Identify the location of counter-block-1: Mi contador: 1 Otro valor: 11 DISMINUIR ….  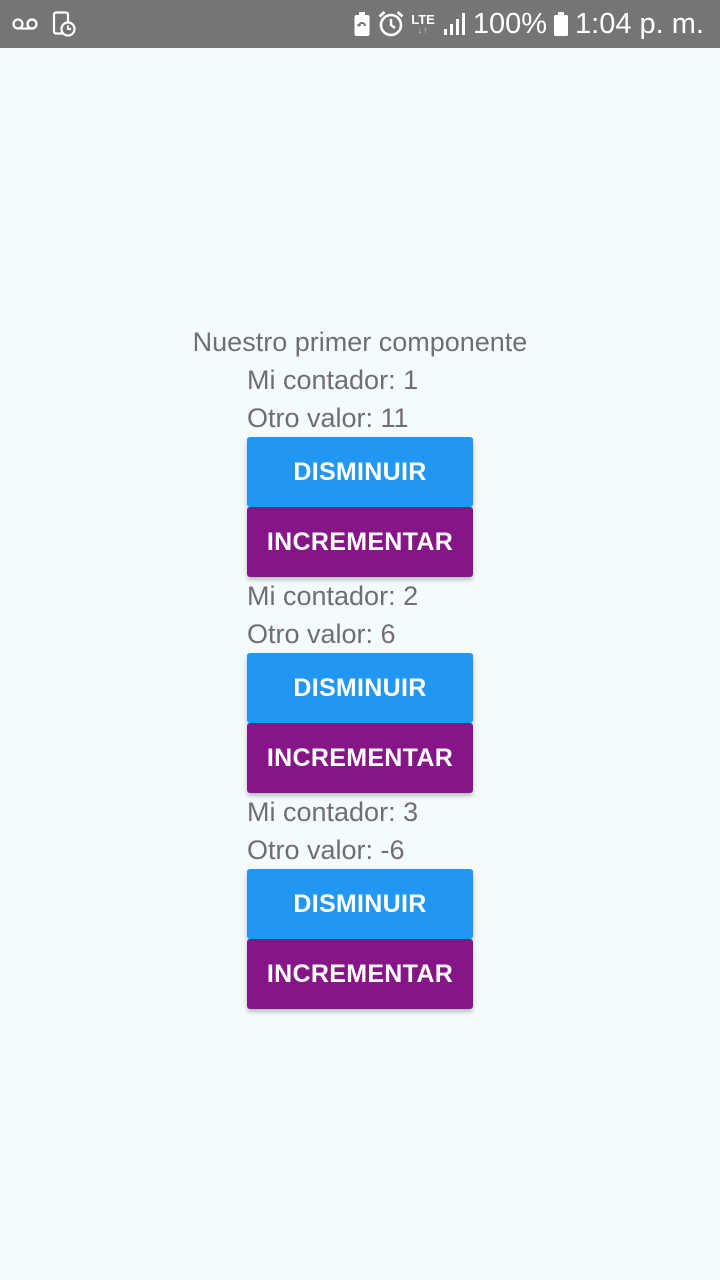
(360, 469).